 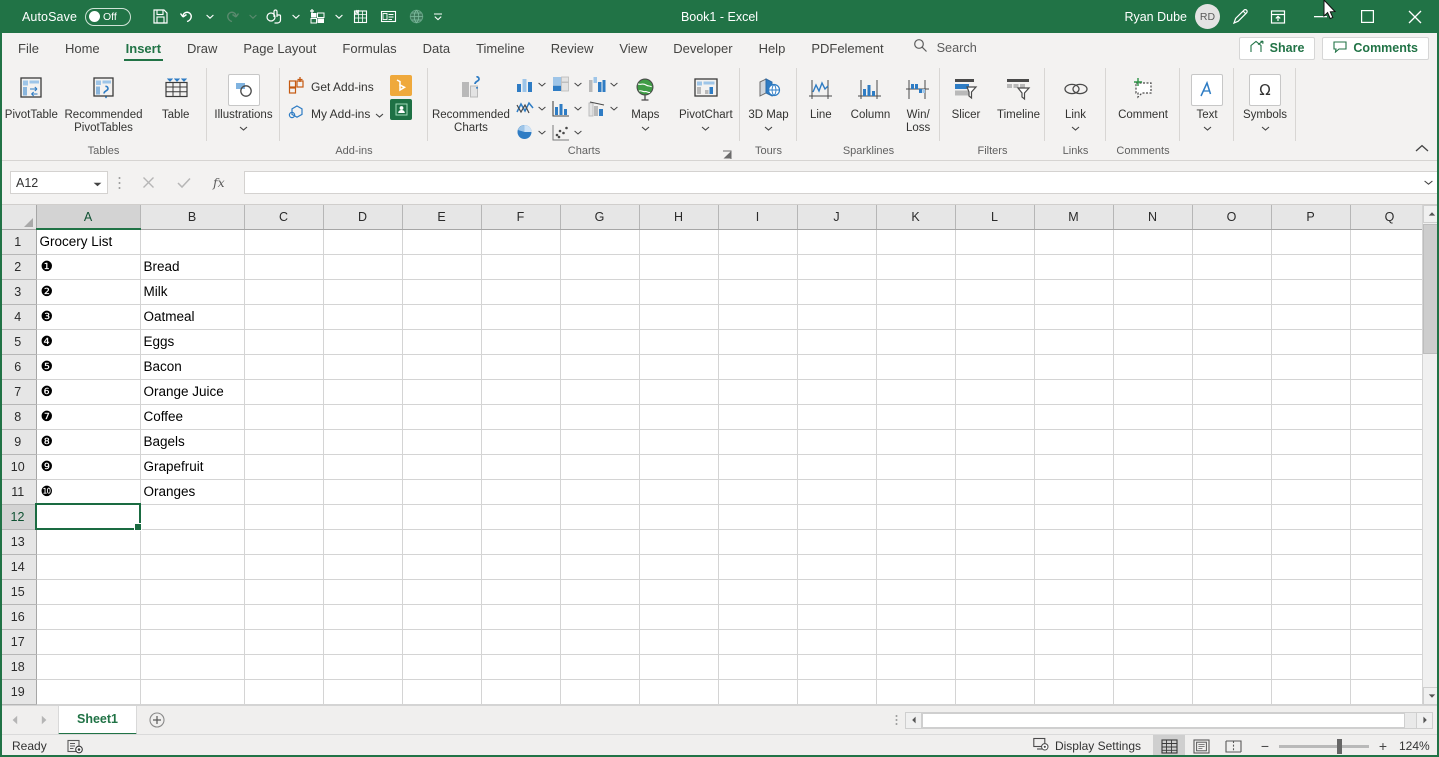 I want to click on cell-O15, so click(x=1232, y=592).